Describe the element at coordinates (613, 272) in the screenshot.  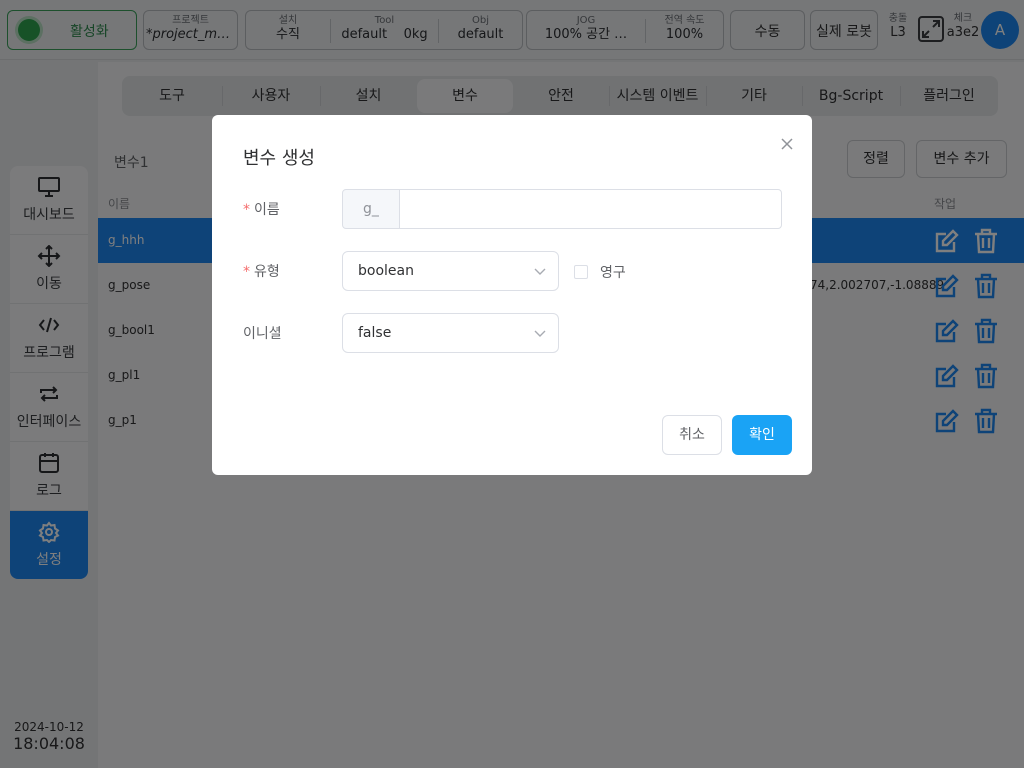
I see `persistent-label: 영구` at that location.